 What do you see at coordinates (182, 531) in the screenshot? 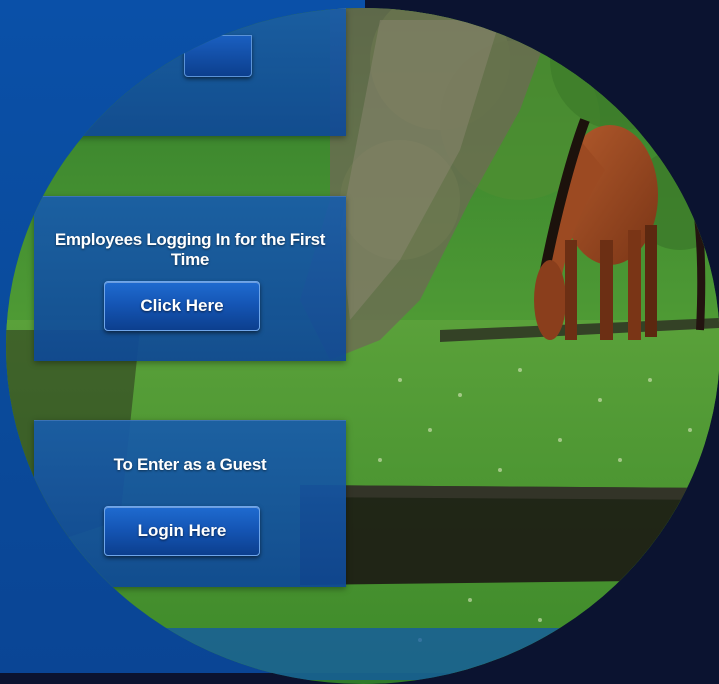
I see `guest-login-here-button: Login Here` at bounding box center [182, 531].